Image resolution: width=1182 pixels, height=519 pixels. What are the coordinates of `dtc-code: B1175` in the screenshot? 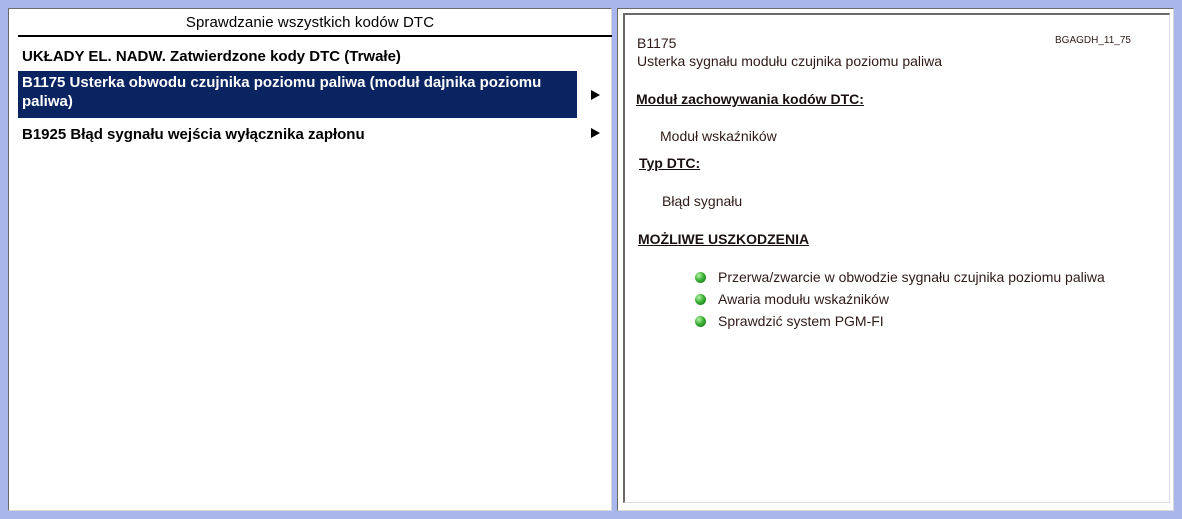 It's located at (657, 43).